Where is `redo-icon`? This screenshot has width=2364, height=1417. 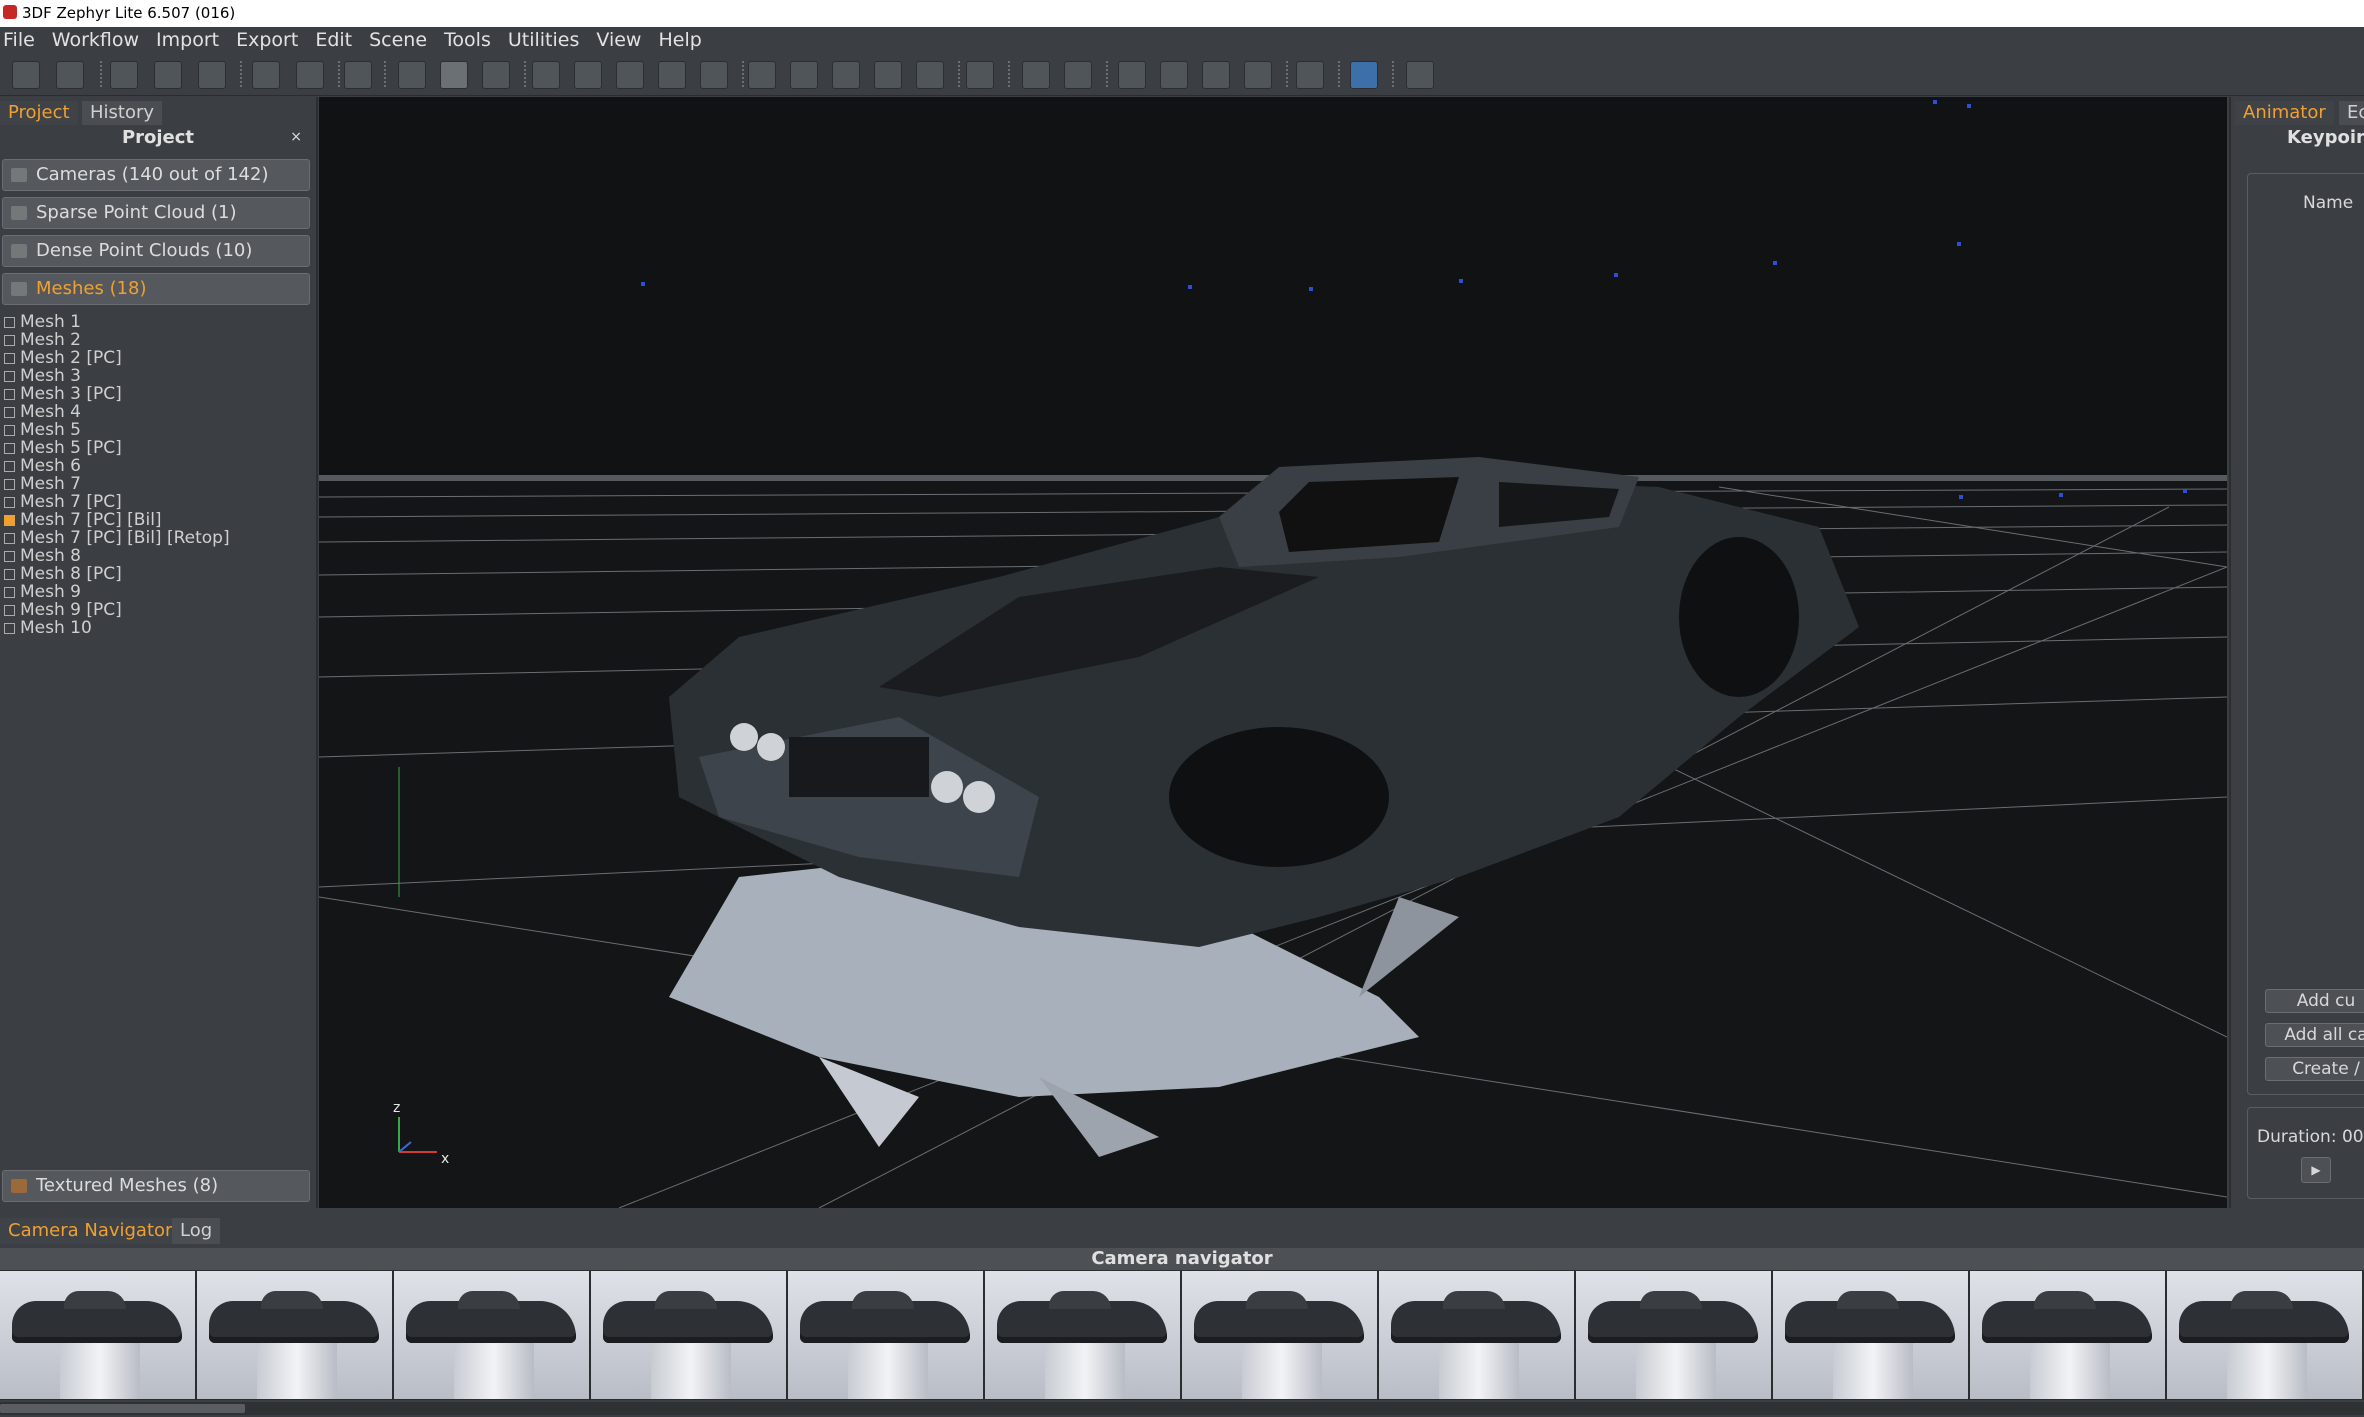
redo-icon is located at coordinates (1078, 75).